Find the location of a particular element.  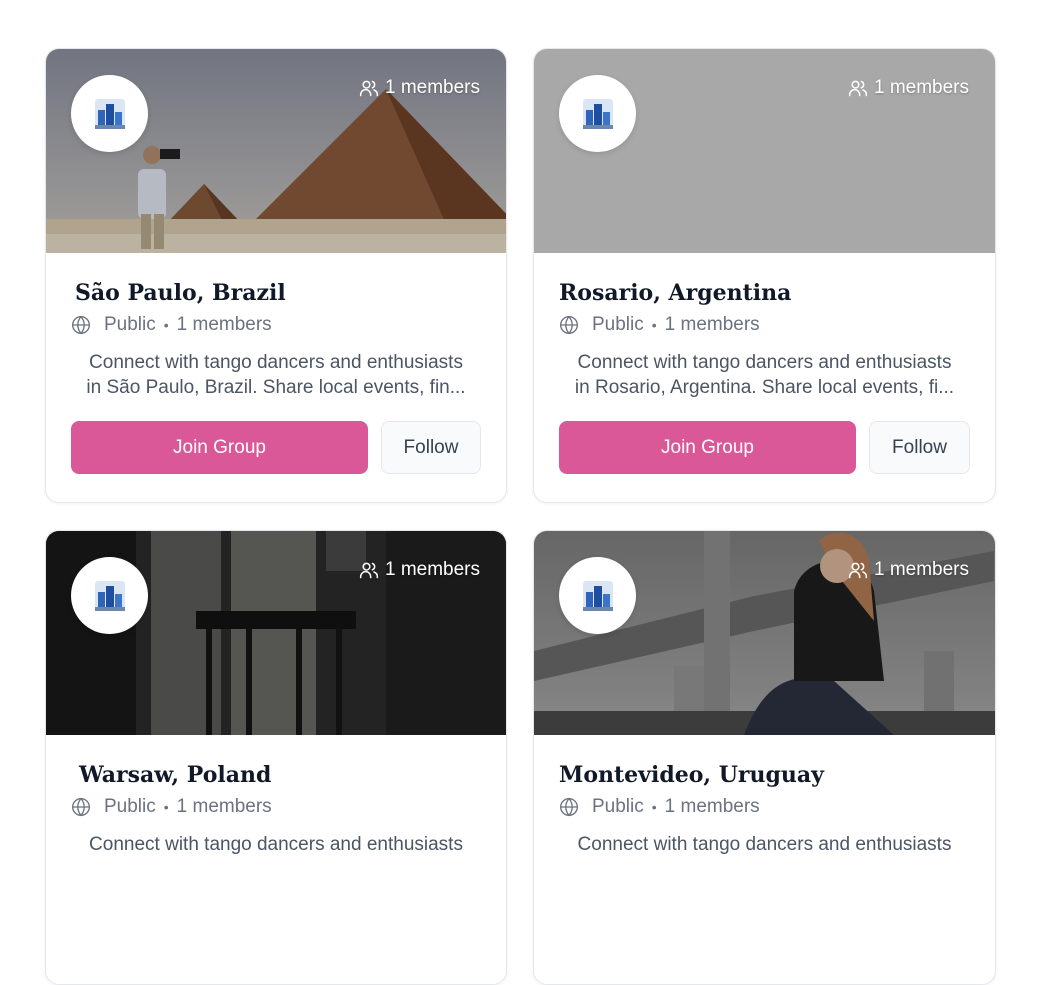

group-title: Warsaw, Poland is located at coordinates (280, 775).